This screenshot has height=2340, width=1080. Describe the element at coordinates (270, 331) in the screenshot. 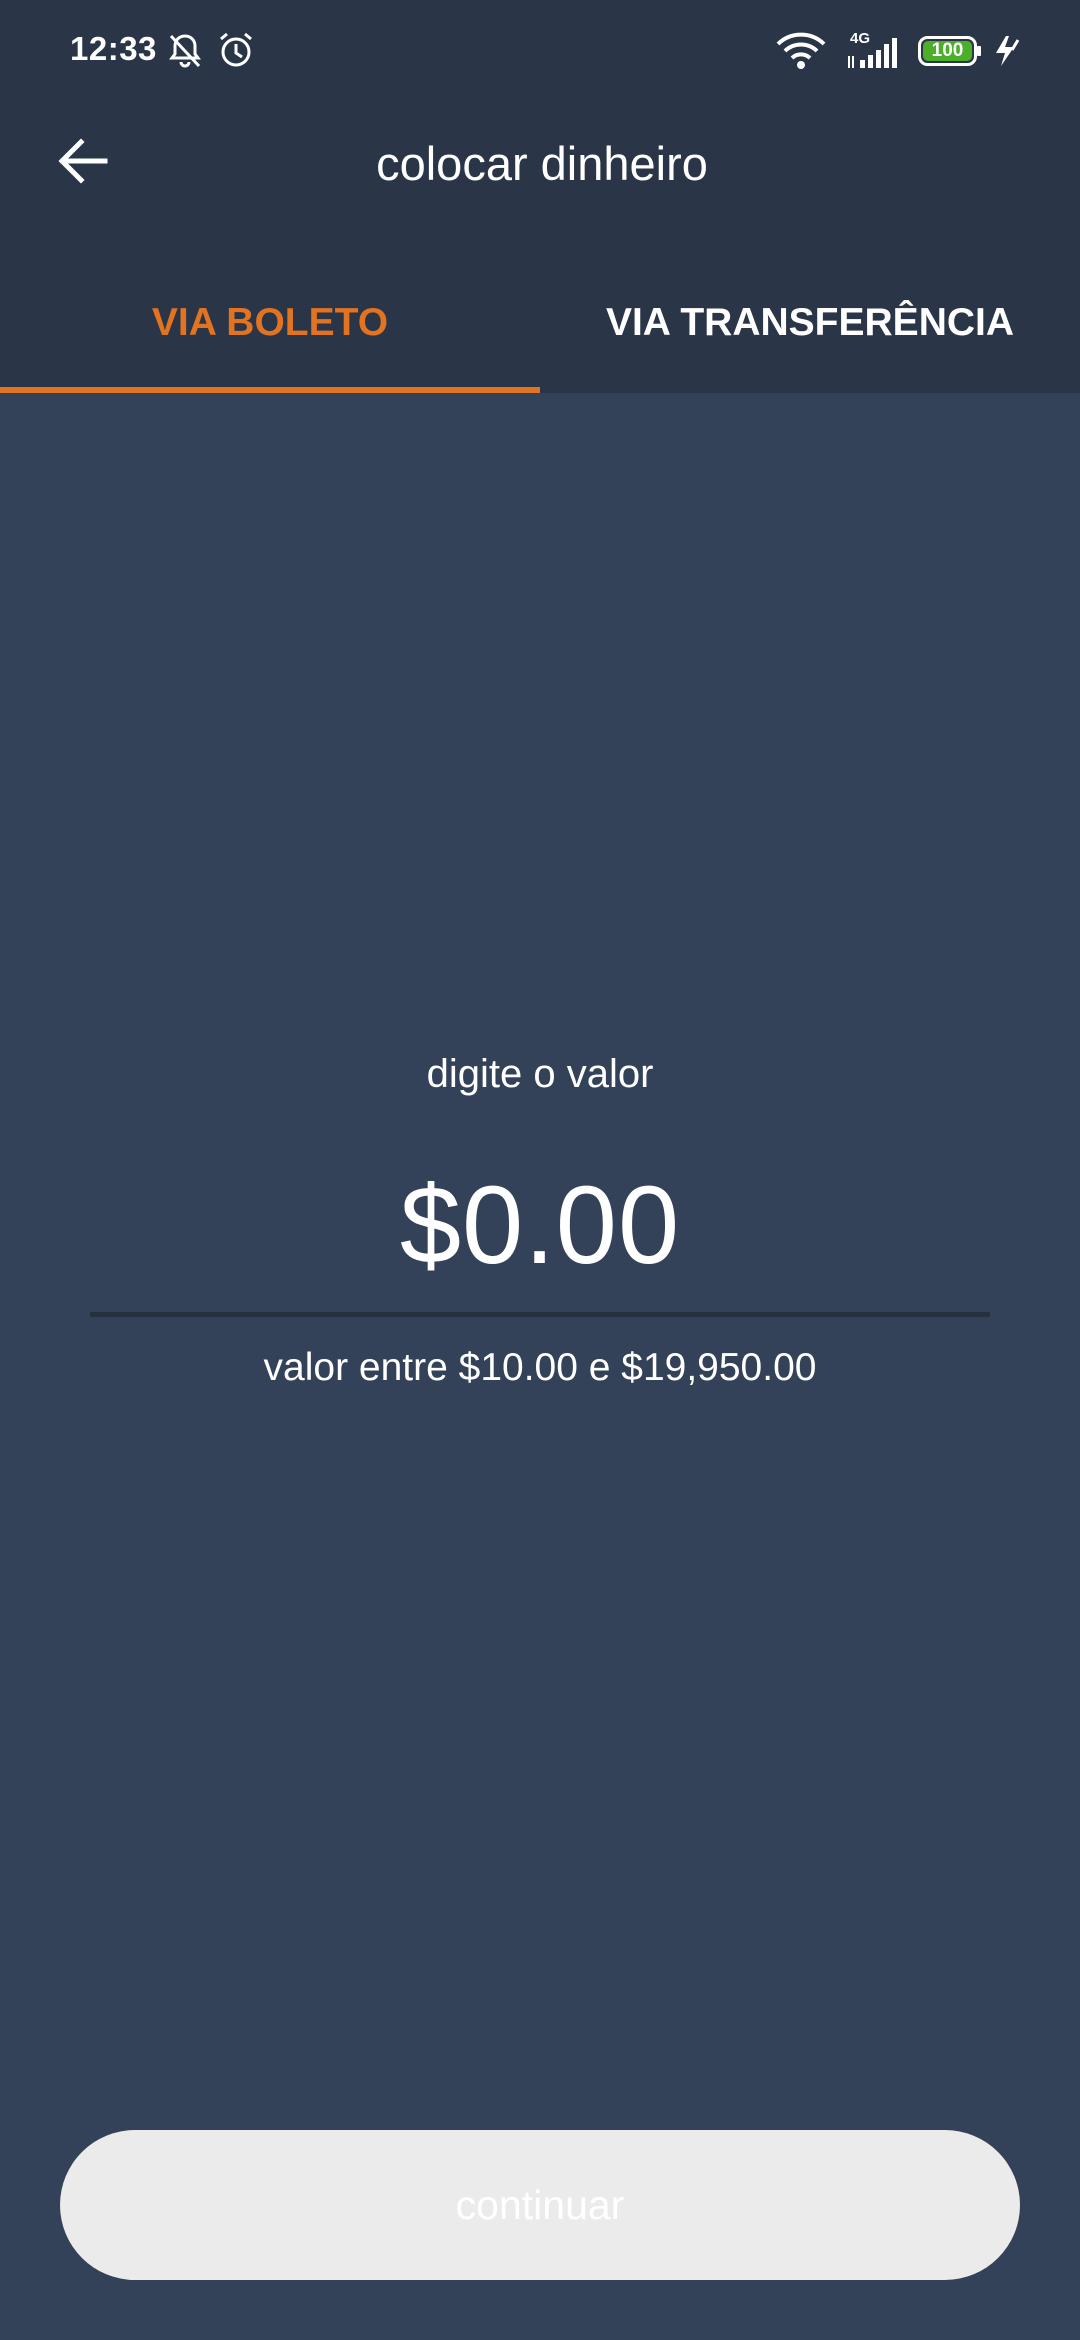

I see `tab-via-boleto: VIA BOLETO` at that location.